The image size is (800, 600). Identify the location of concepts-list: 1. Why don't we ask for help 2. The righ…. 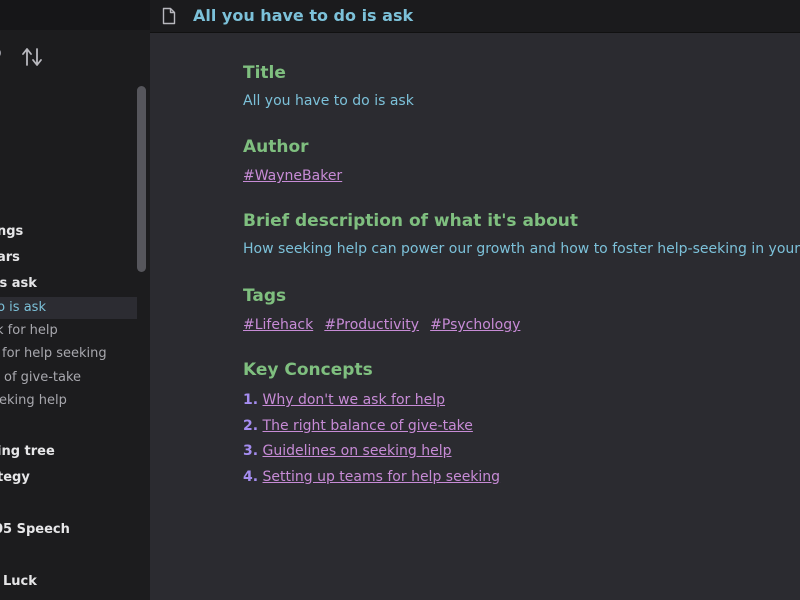
(371, 441).